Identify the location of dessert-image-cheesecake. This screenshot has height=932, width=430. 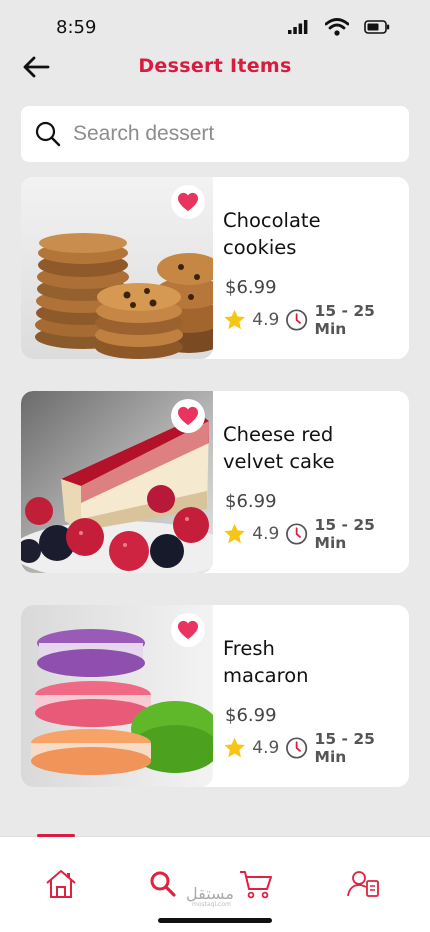
(117, 482).